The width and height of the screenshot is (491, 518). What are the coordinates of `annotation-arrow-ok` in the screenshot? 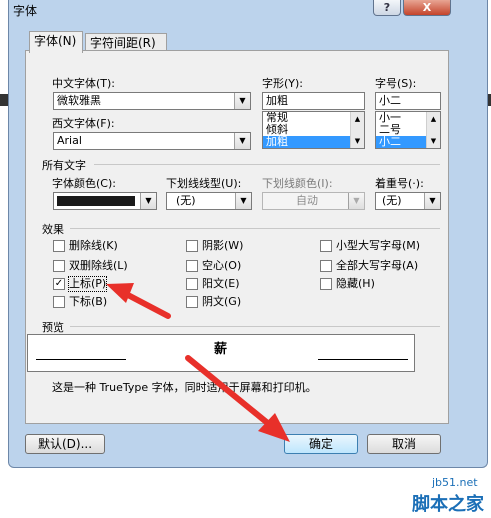 It's located at (237, 398).